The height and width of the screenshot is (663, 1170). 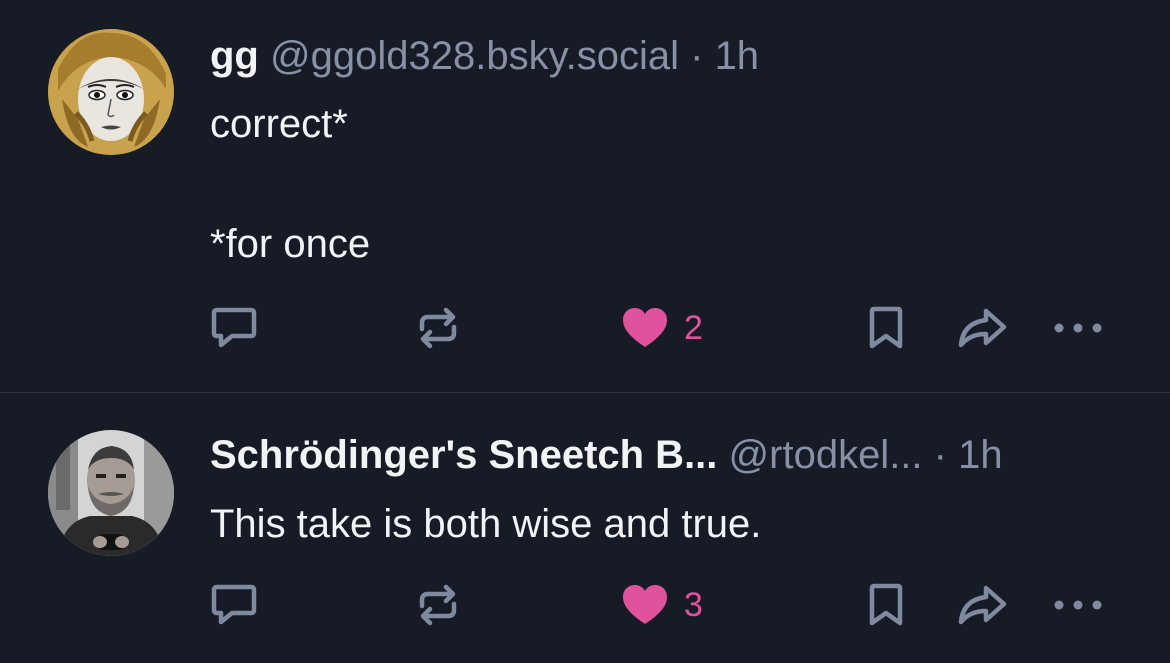 What do you see at coordinates (585, 328) in the screenshot?
I see `post-actions: 2` at bounding box center [585, 328].